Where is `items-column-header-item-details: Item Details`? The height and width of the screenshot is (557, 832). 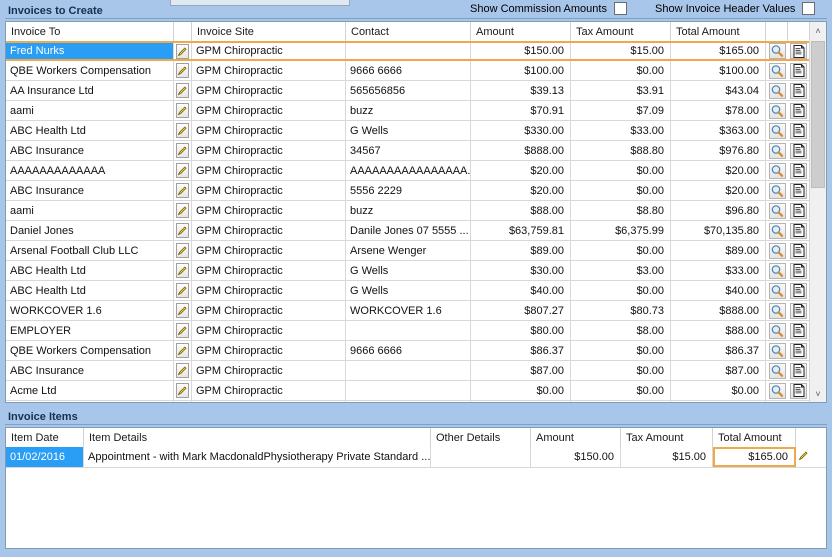
items-column-header-item-details: Item Details is located at coordinates (257, 437).